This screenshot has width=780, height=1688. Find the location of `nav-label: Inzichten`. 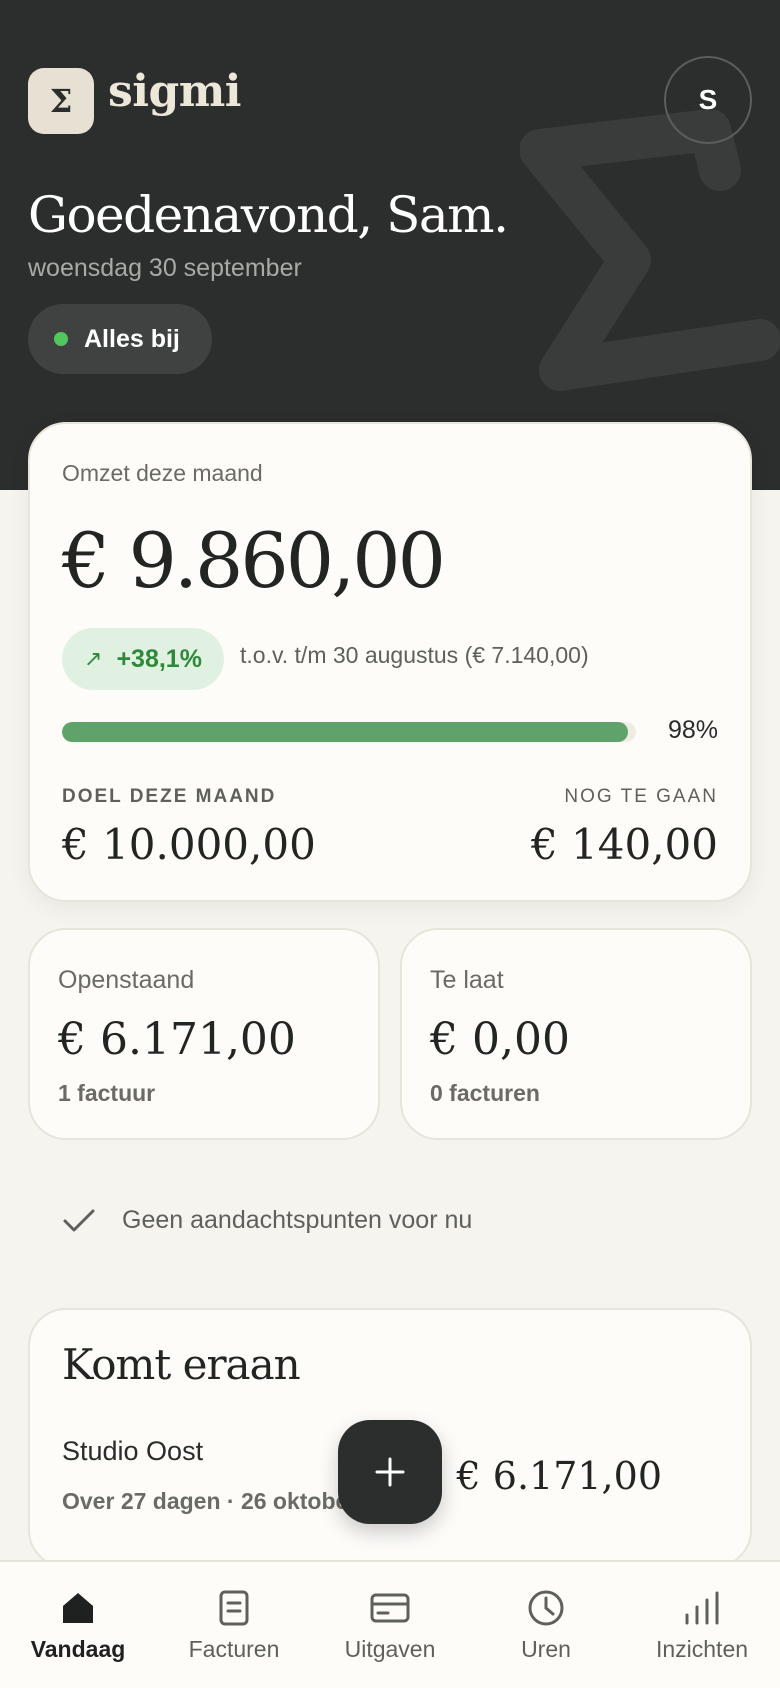

nav-label: Inzichten is located at coordinates (702, 1649).